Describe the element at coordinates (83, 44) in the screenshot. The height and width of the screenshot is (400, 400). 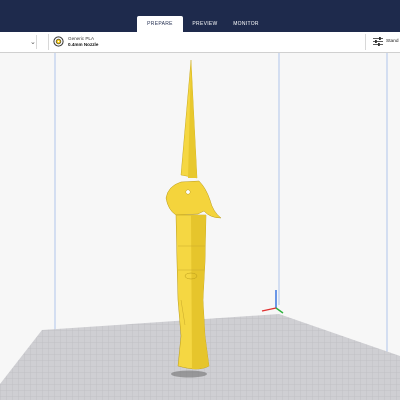
I see `nozzle-label: 0.4mm Nozzle` at that location.